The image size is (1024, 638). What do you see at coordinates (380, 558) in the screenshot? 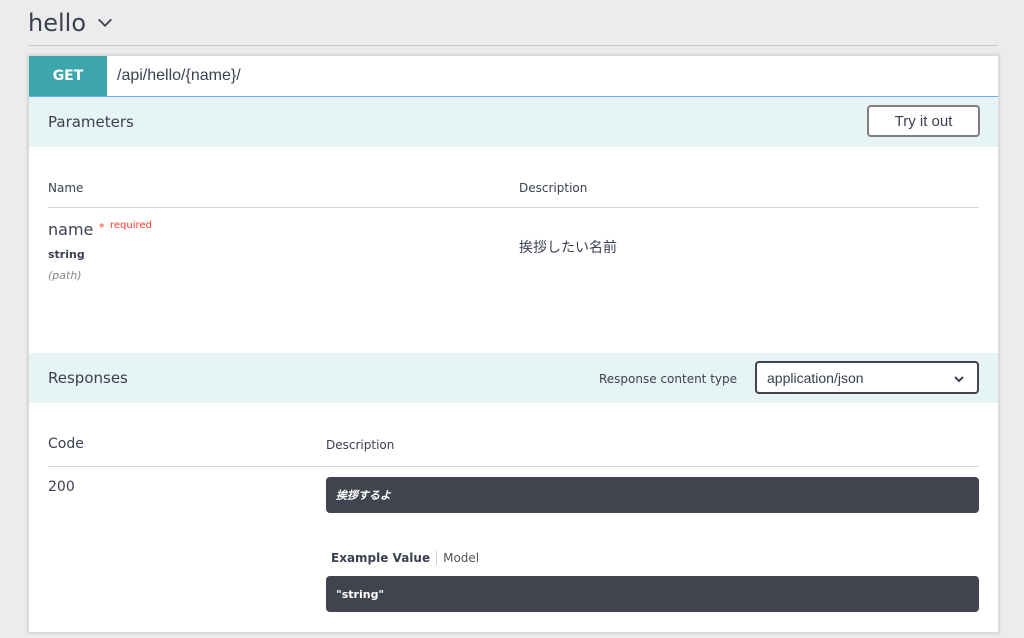
I see `example-value-tab: Example Value` at bounding box center [380, 558].